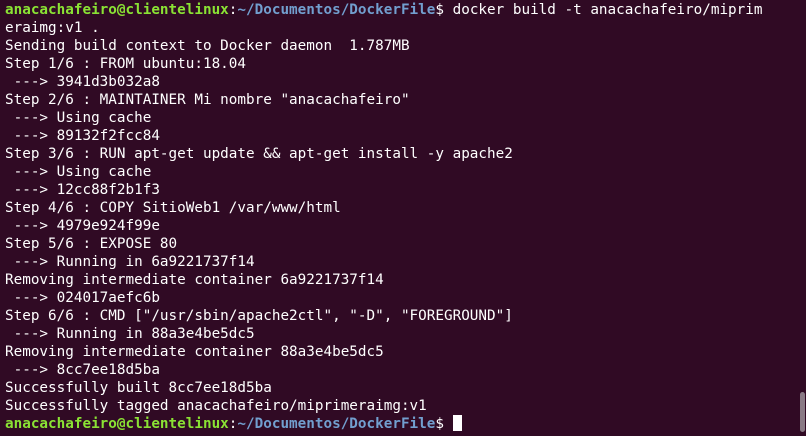 The width and height of the screenshot is (806, 436). Describe the element at coordinates (82, 82) in the screenshot. I see `output-line: ---> 3941d3b032a8` at that location.